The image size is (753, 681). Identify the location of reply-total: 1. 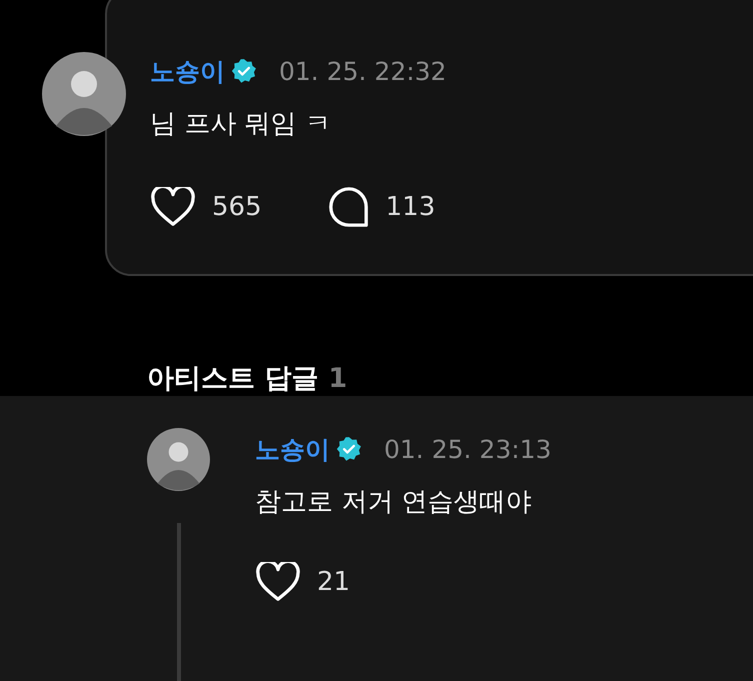
(338, 378).